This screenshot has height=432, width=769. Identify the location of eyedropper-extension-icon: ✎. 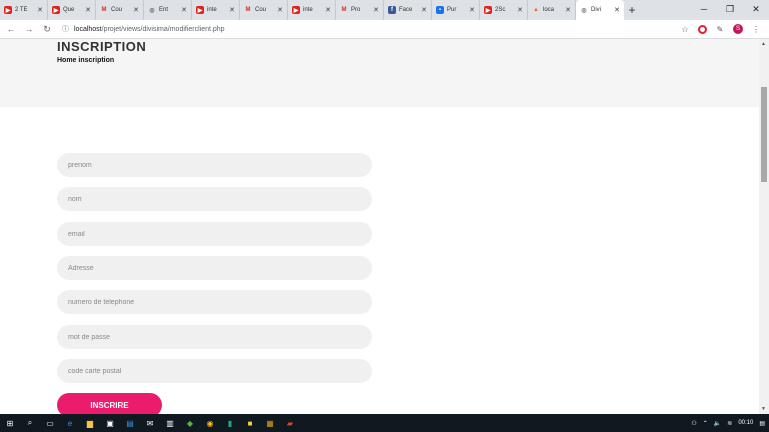
(720, 29).